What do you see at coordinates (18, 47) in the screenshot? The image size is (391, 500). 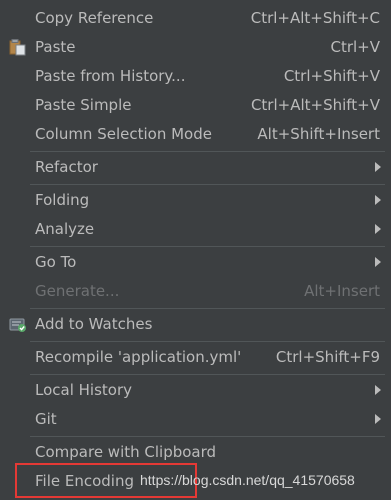 I see `clipboard-icon` at bounding box center [18, 47].